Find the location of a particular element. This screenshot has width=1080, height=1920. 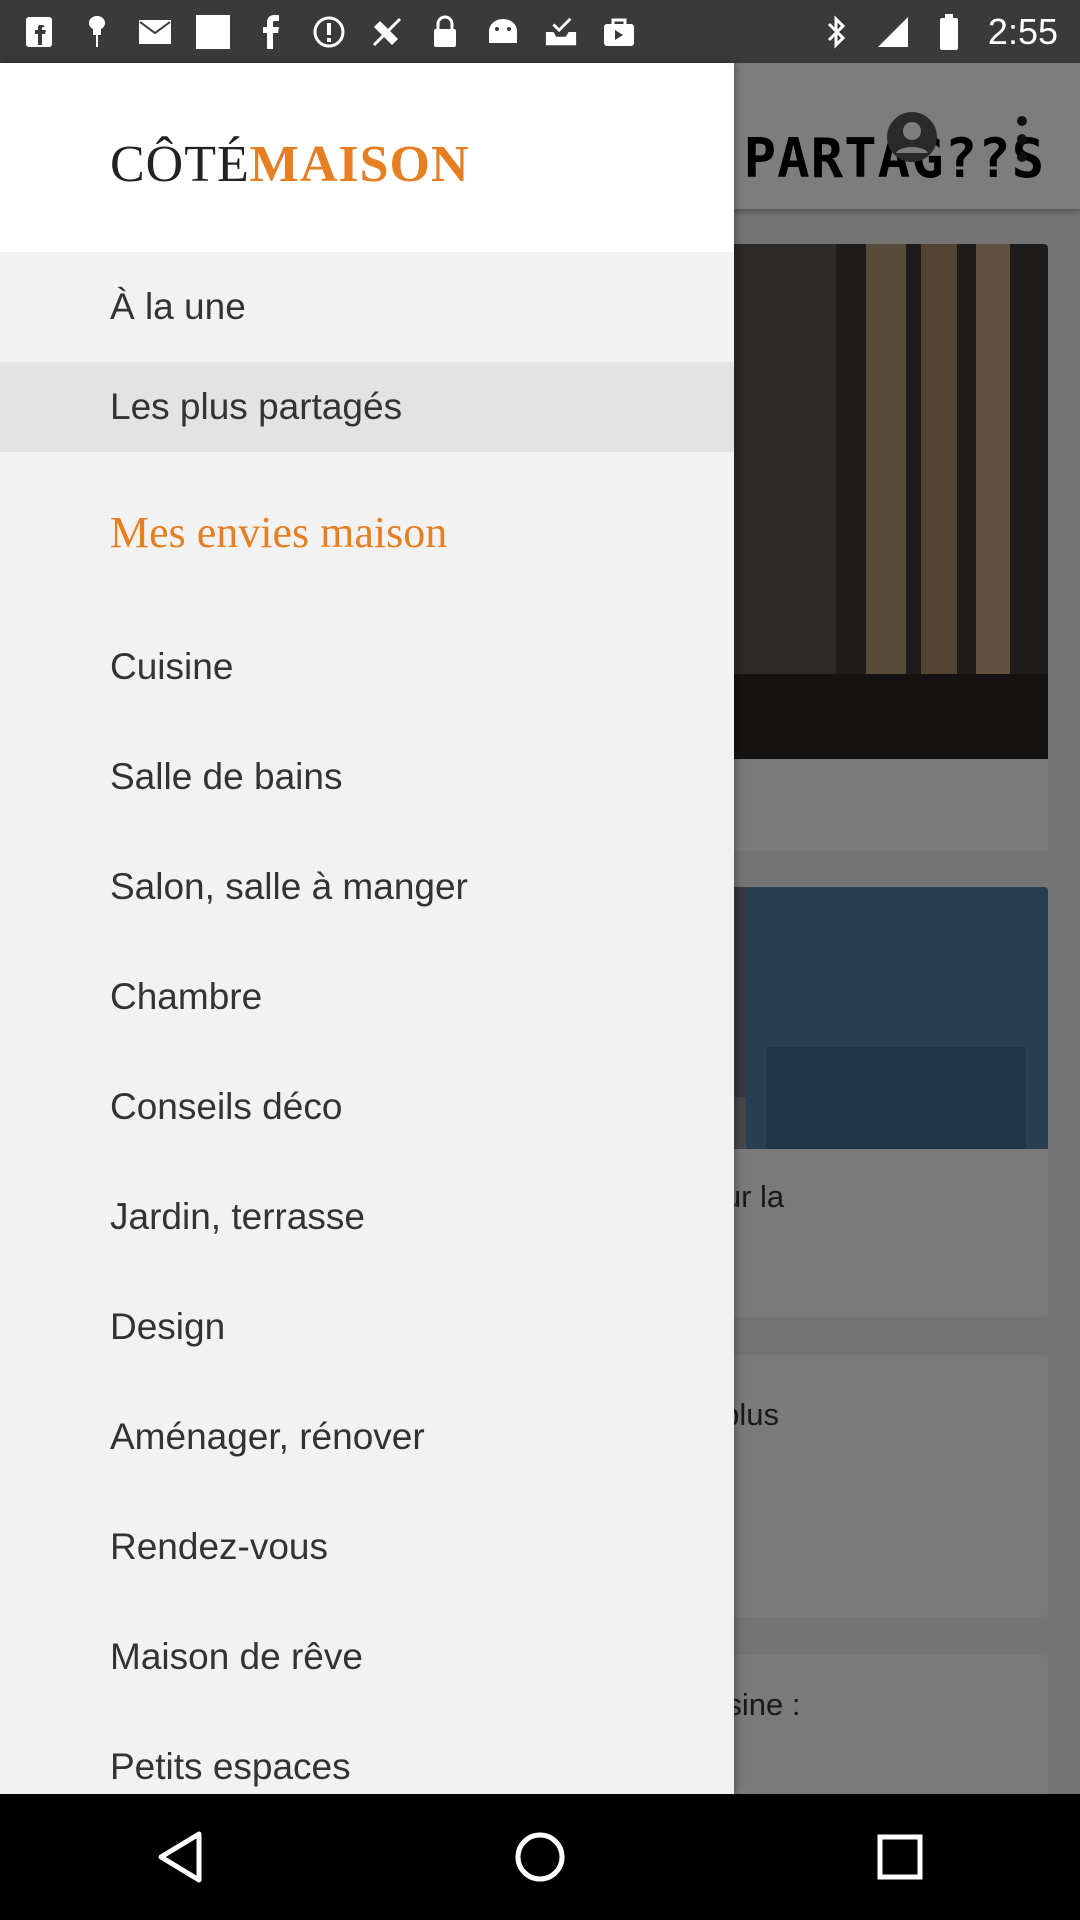

recents-button is located at coordinates (900, 1857).